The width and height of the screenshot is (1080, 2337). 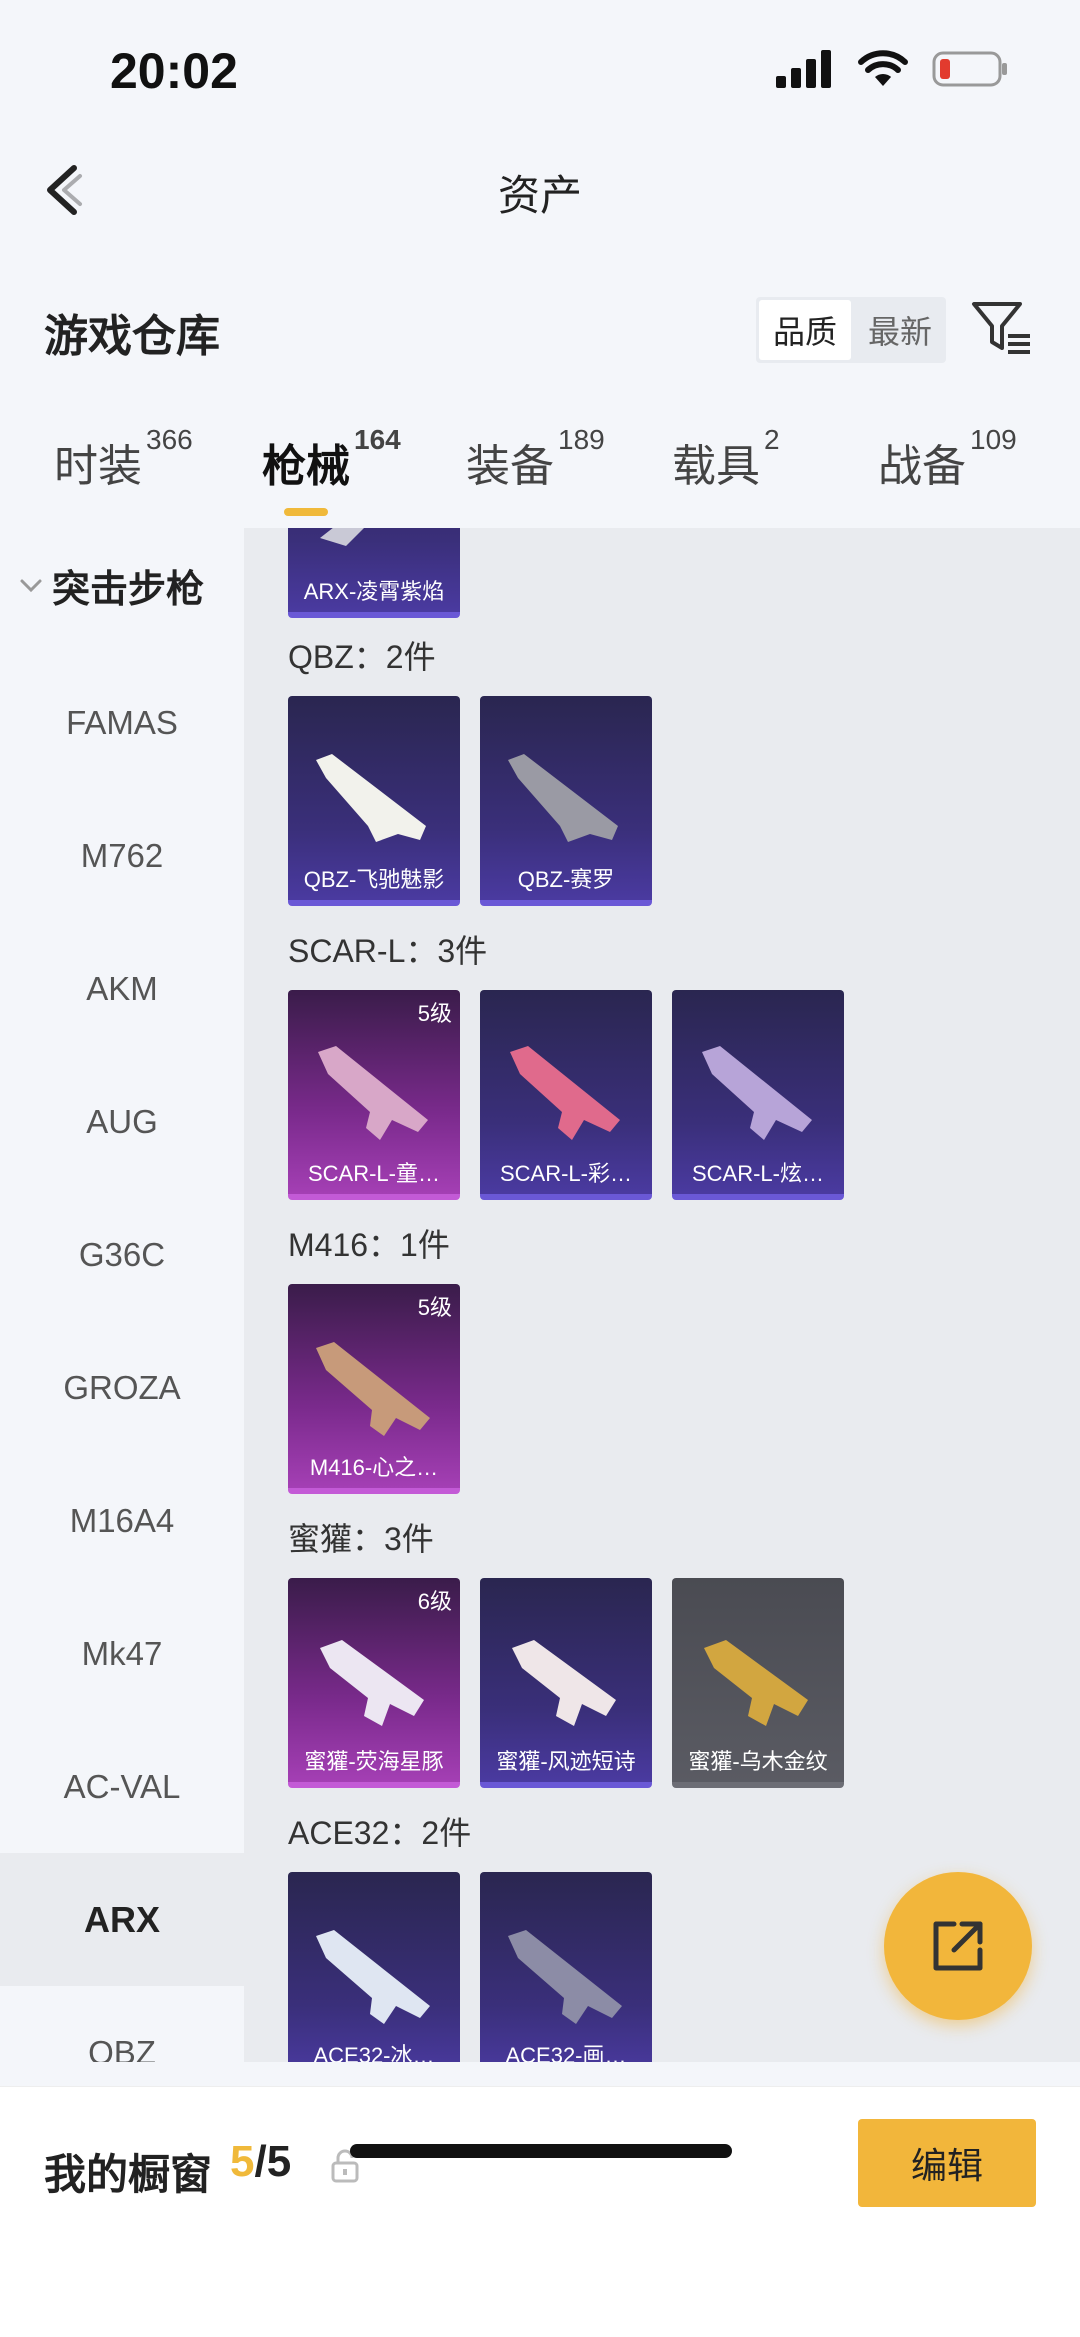 I want to click on tab-count: 2, so click(x=772, y=440).